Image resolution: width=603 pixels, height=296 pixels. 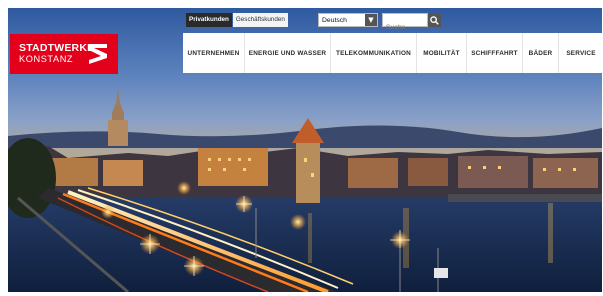 What do you see at coordinates (374, 53) in the screenshot?
I see `nav-item-telekommunikation: TELEKOMMUNIKATION` at bounding box center [374, 53].